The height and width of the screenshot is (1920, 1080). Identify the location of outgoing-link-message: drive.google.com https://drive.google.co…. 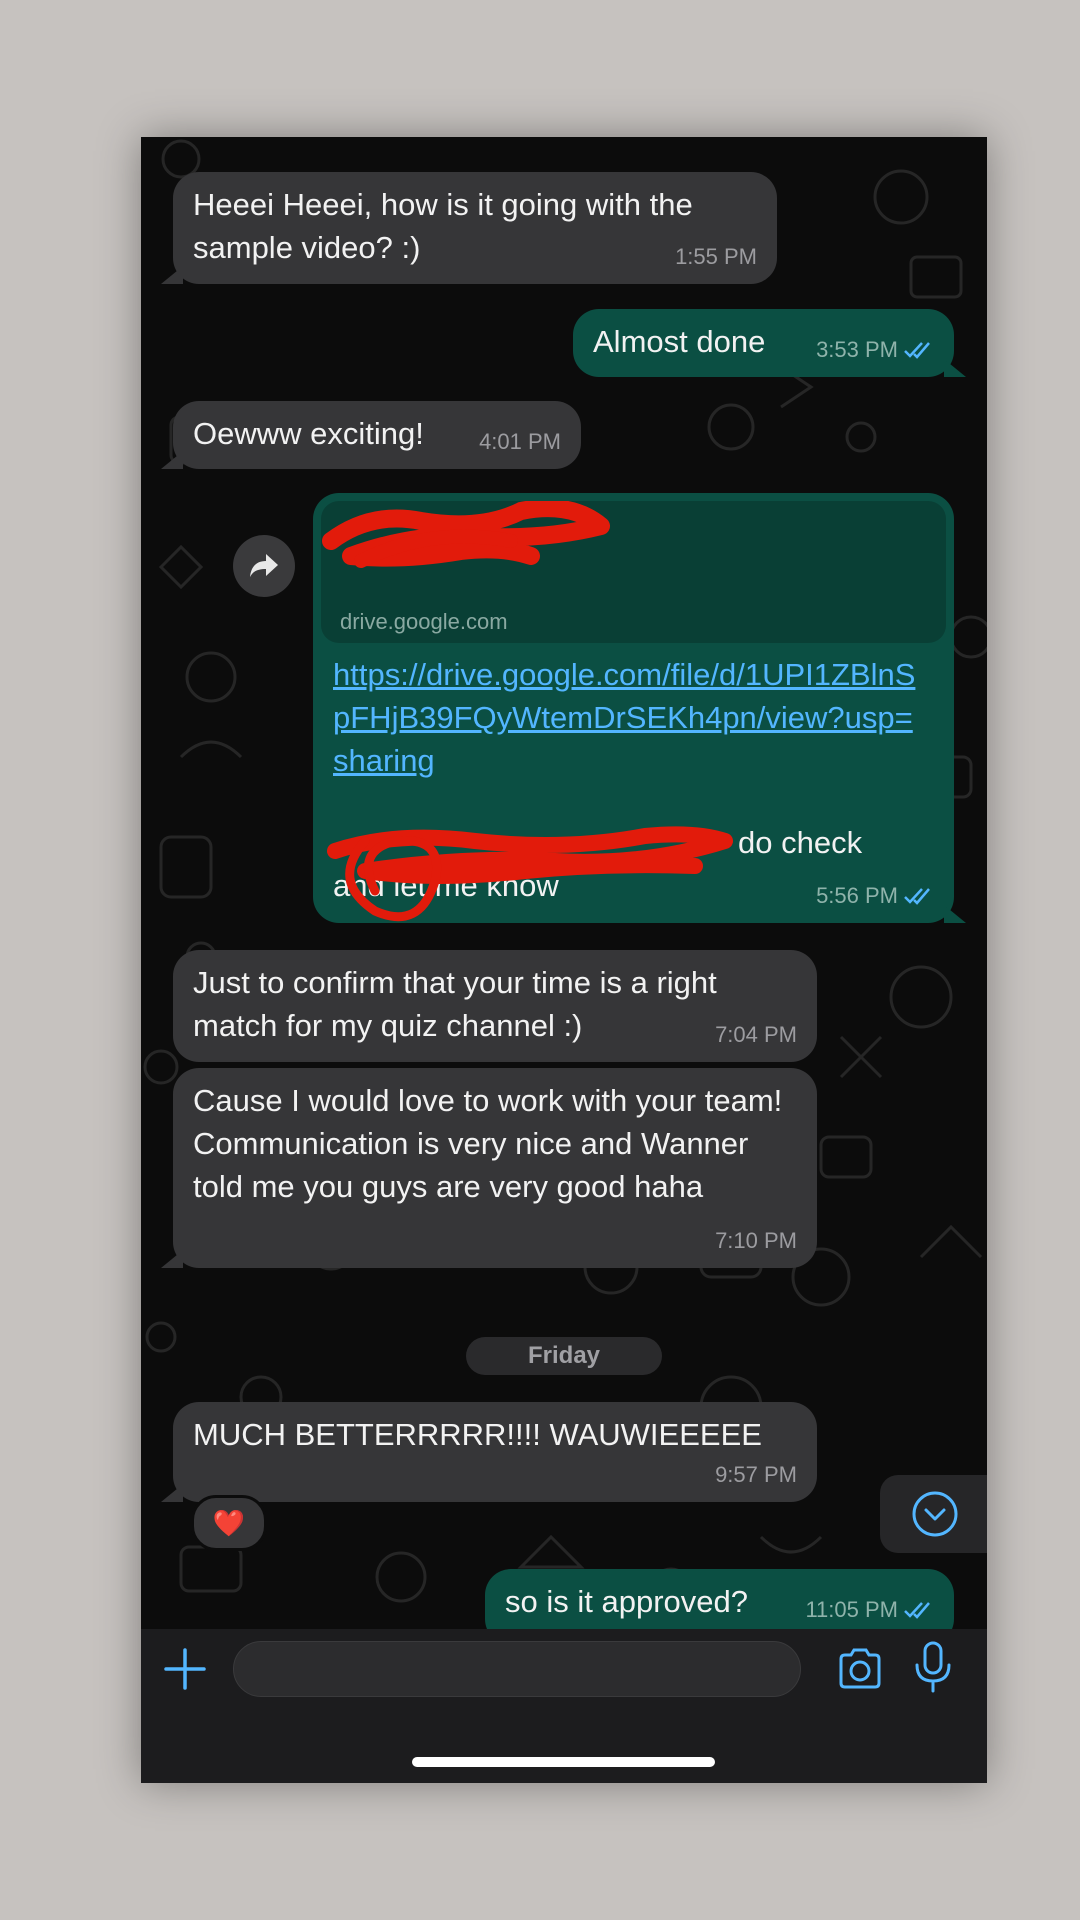
(639, 708).